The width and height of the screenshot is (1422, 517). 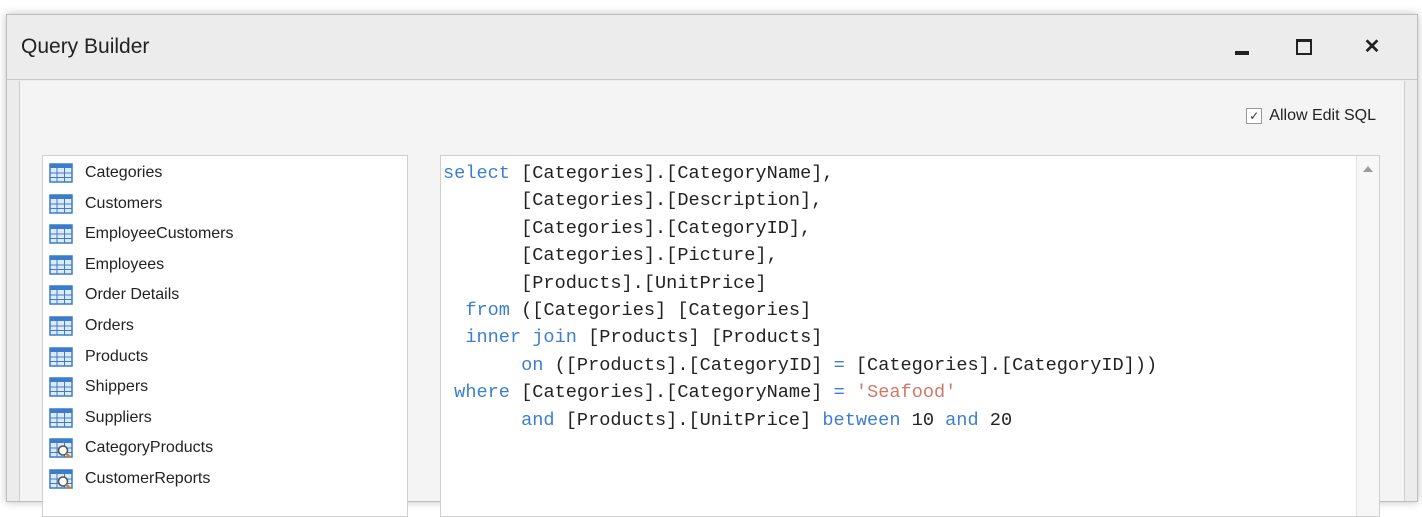 What do you see at coordinates (487, 311) in the screenshot?
I see `sql-keyword: from` at bounding box center [487, 311].